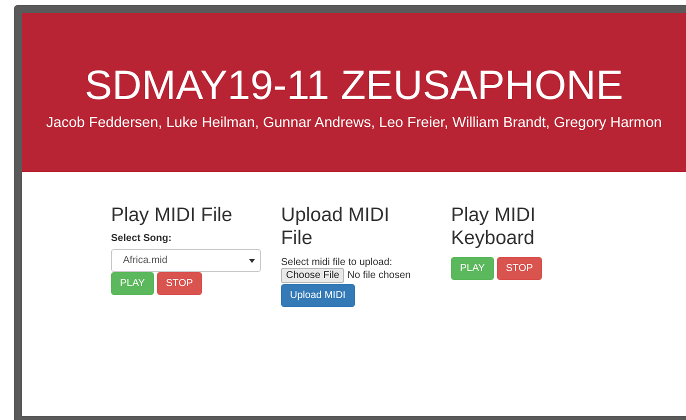 This screenshot has width=686, height=420. I want to click on upload-label: Select midi file to upload:, so click(336, 262).